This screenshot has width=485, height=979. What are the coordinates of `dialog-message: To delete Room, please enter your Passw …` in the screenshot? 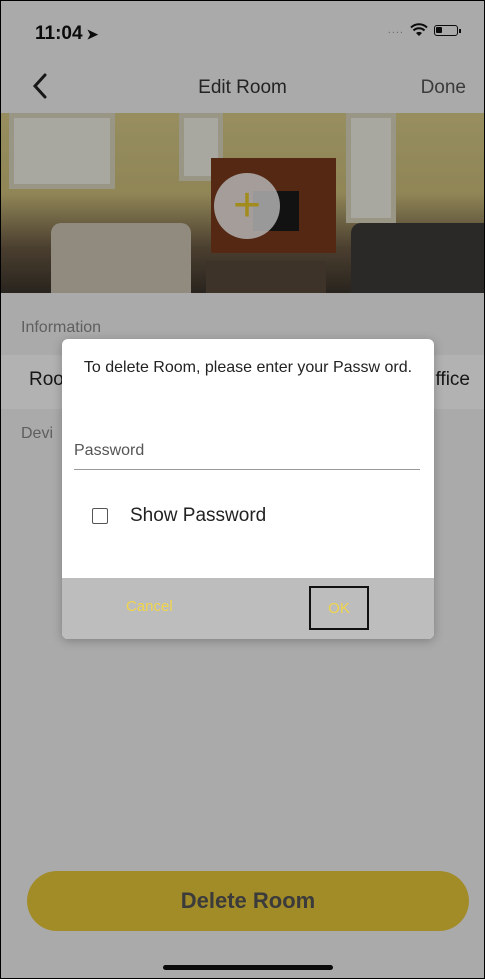 It's located at (248, 367).